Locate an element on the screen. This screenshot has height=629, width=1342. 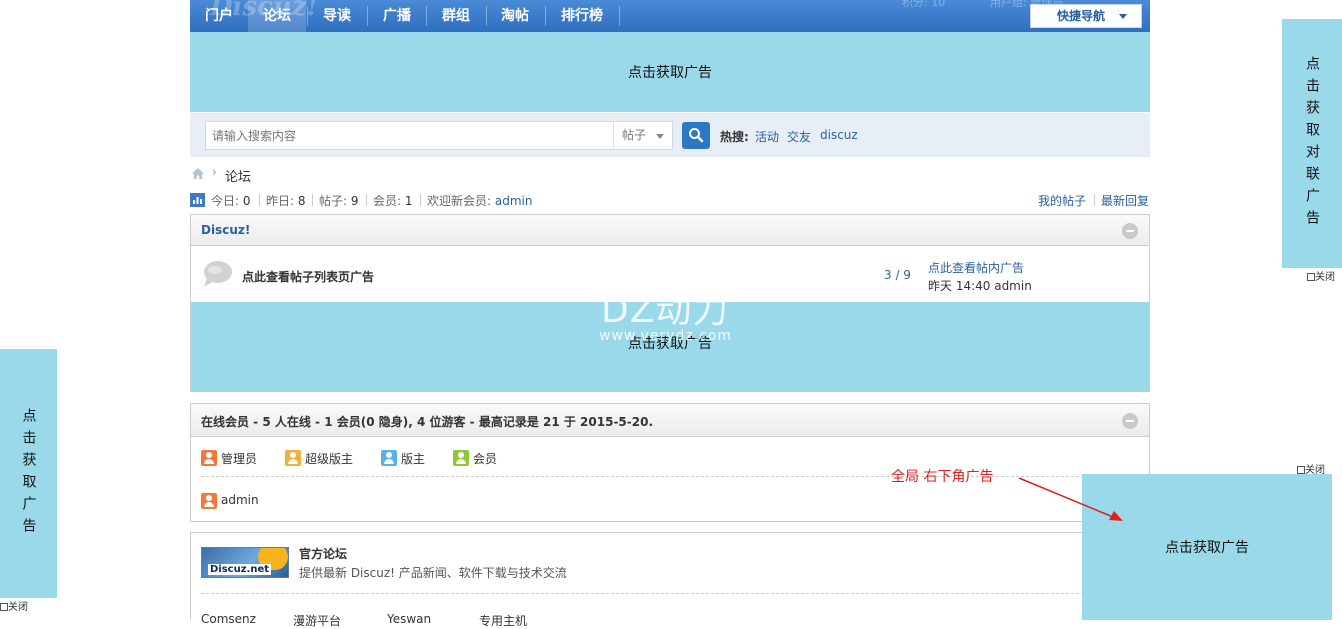
right-couplet-close-button: 关闭 is located at coordinates (1321, 275).